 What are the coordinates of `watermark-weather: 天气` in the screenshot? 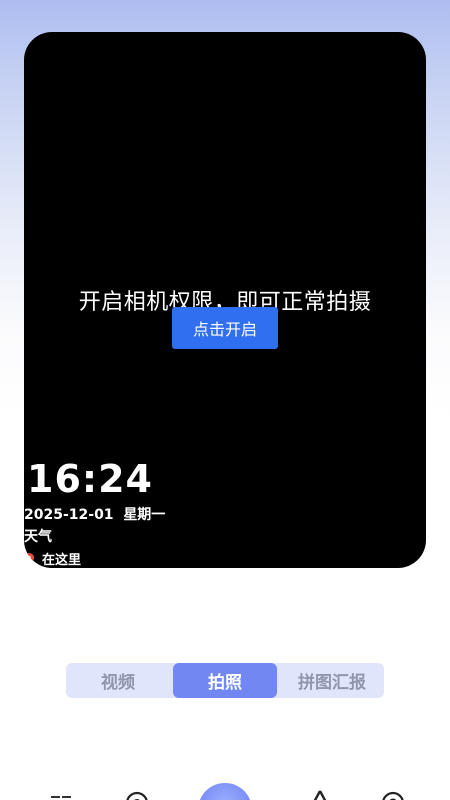 It's located at (38, 537).